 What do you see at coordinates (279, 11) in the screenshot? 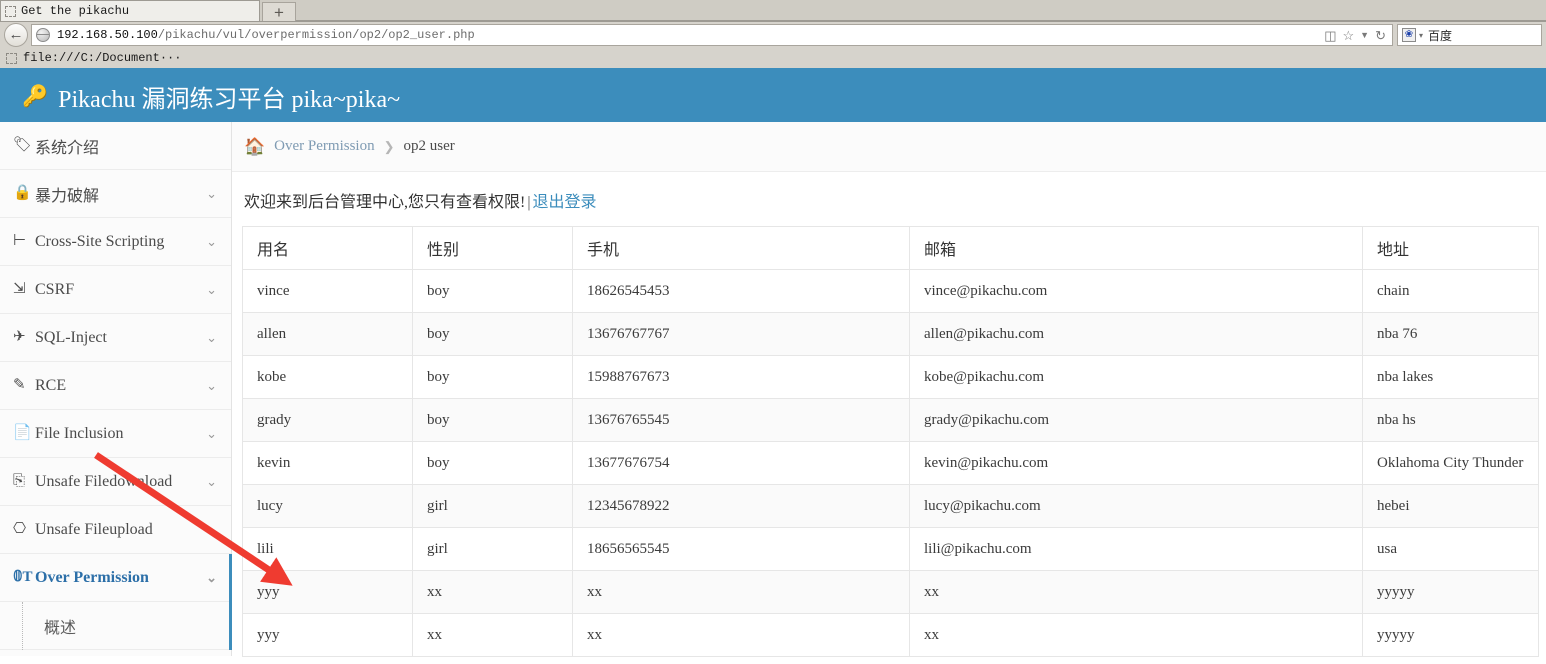
I see `new-tab-button: +` at bounding box center [279, 11].